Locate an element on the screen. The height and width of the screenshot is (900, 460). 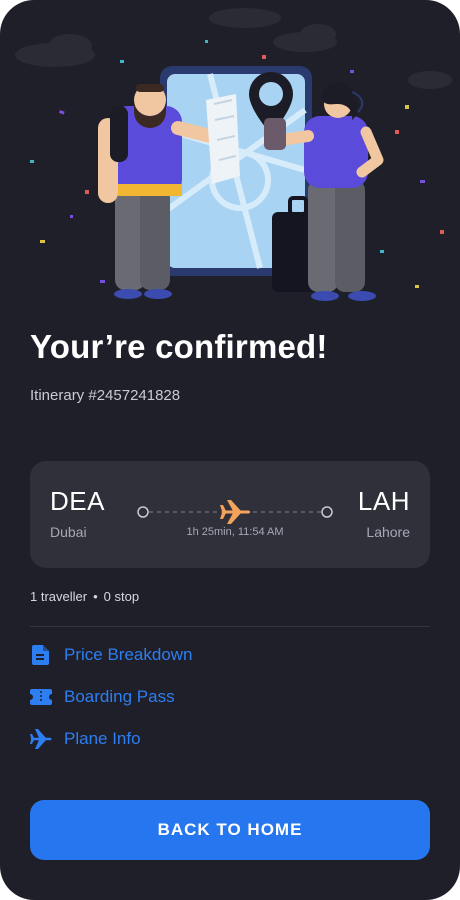
plane-info-link: Plane Info is located at coordinates (85, 739).